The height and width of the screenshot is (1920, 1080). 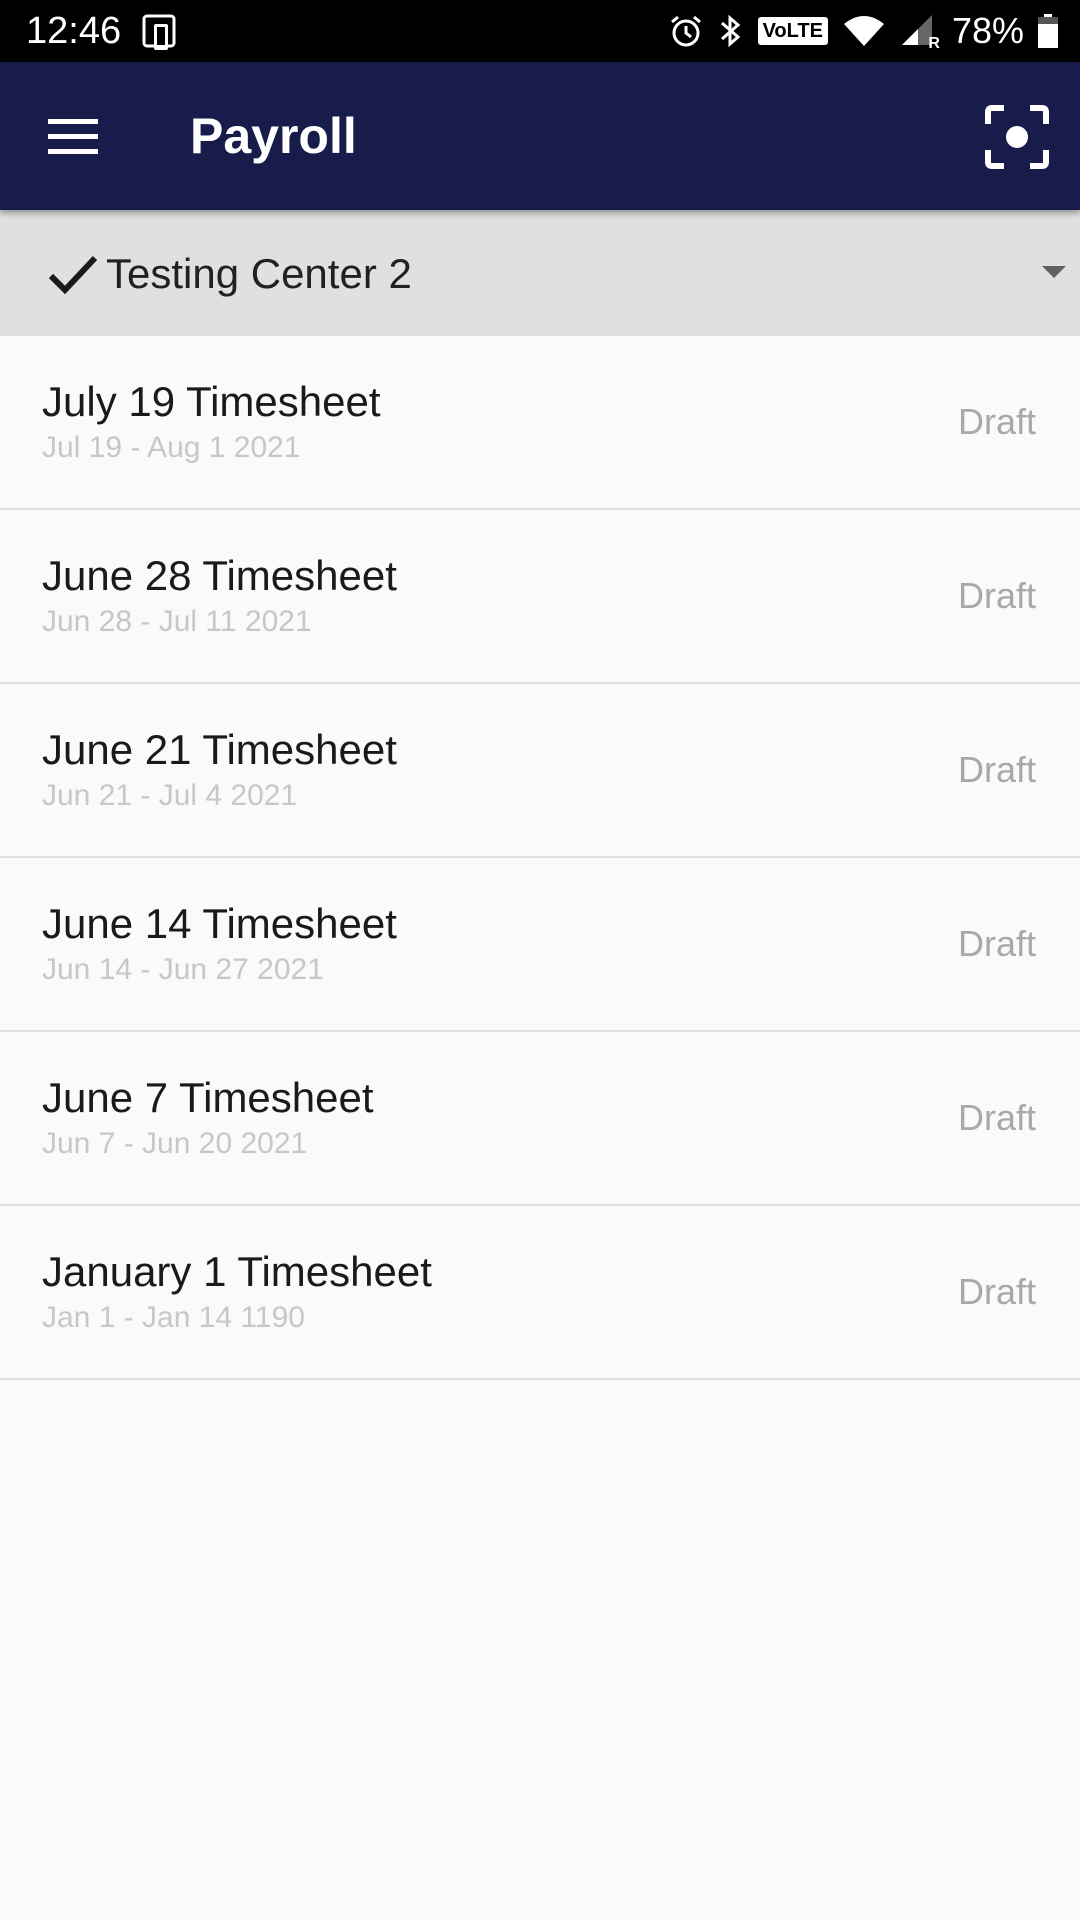 I want to click on volte-icon: VoLTE, so click(x=792, y=31).